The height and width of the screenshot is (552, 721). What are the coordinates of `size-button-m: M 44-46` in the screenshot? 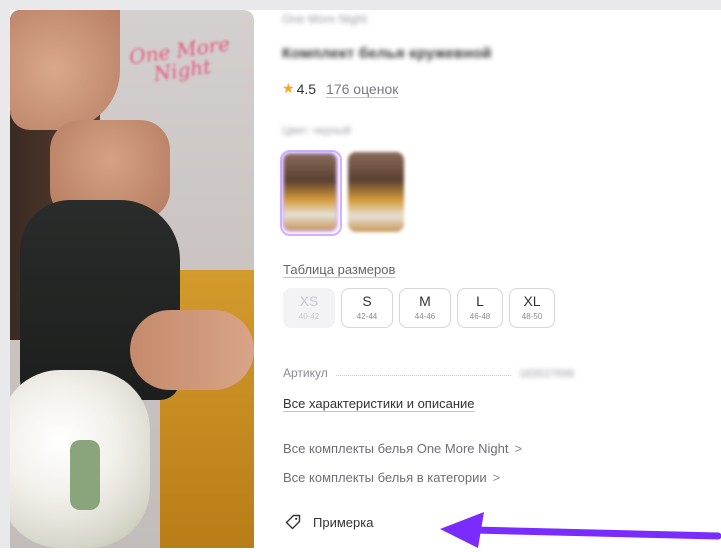 It's located at (425, 308).